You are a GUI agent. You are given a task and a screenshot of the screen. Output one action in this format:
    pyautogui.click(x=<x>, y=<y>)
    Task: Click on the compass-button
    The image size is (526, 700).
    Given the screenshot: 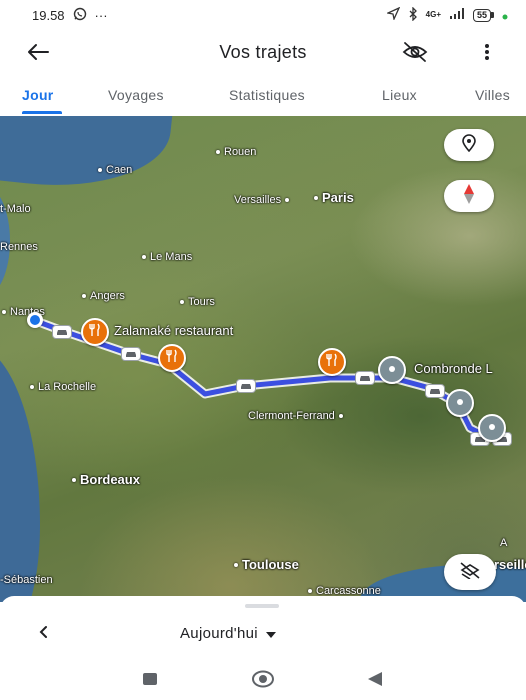 What is the action you would take?
    pyautogui.click(x=469, y=196)
    